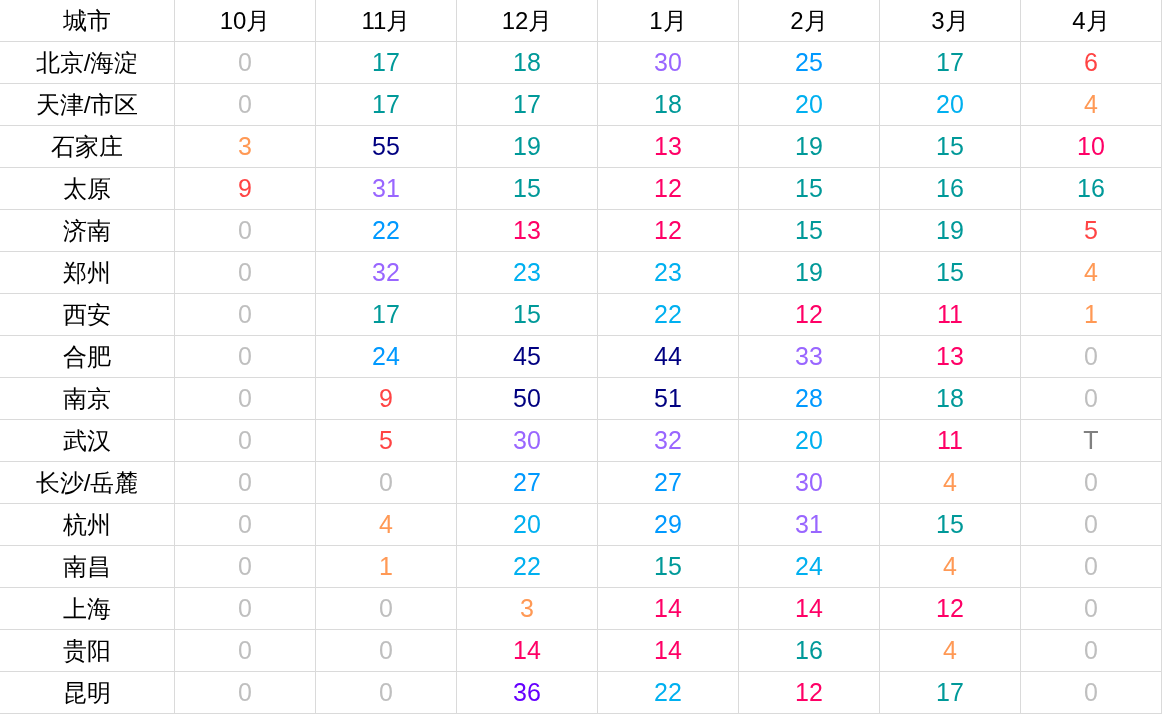  I want to click on column-header: 城市, so click(87, 21).